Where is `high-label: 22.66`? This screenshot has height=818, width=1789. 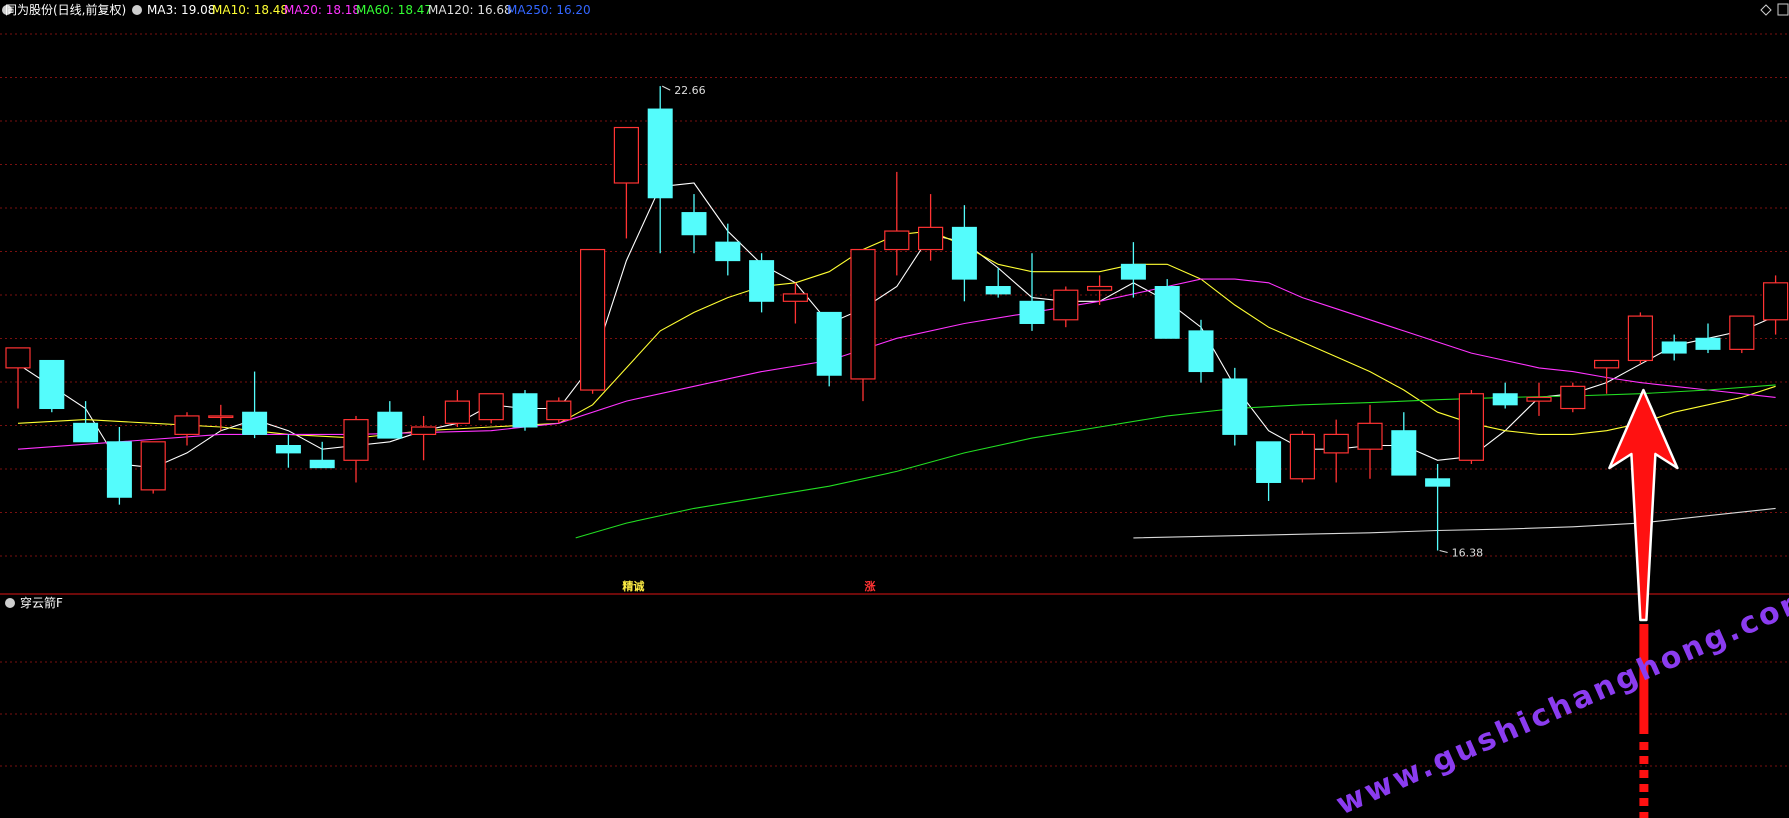 high-label: 22.66 is located at coordinates (690, 90).